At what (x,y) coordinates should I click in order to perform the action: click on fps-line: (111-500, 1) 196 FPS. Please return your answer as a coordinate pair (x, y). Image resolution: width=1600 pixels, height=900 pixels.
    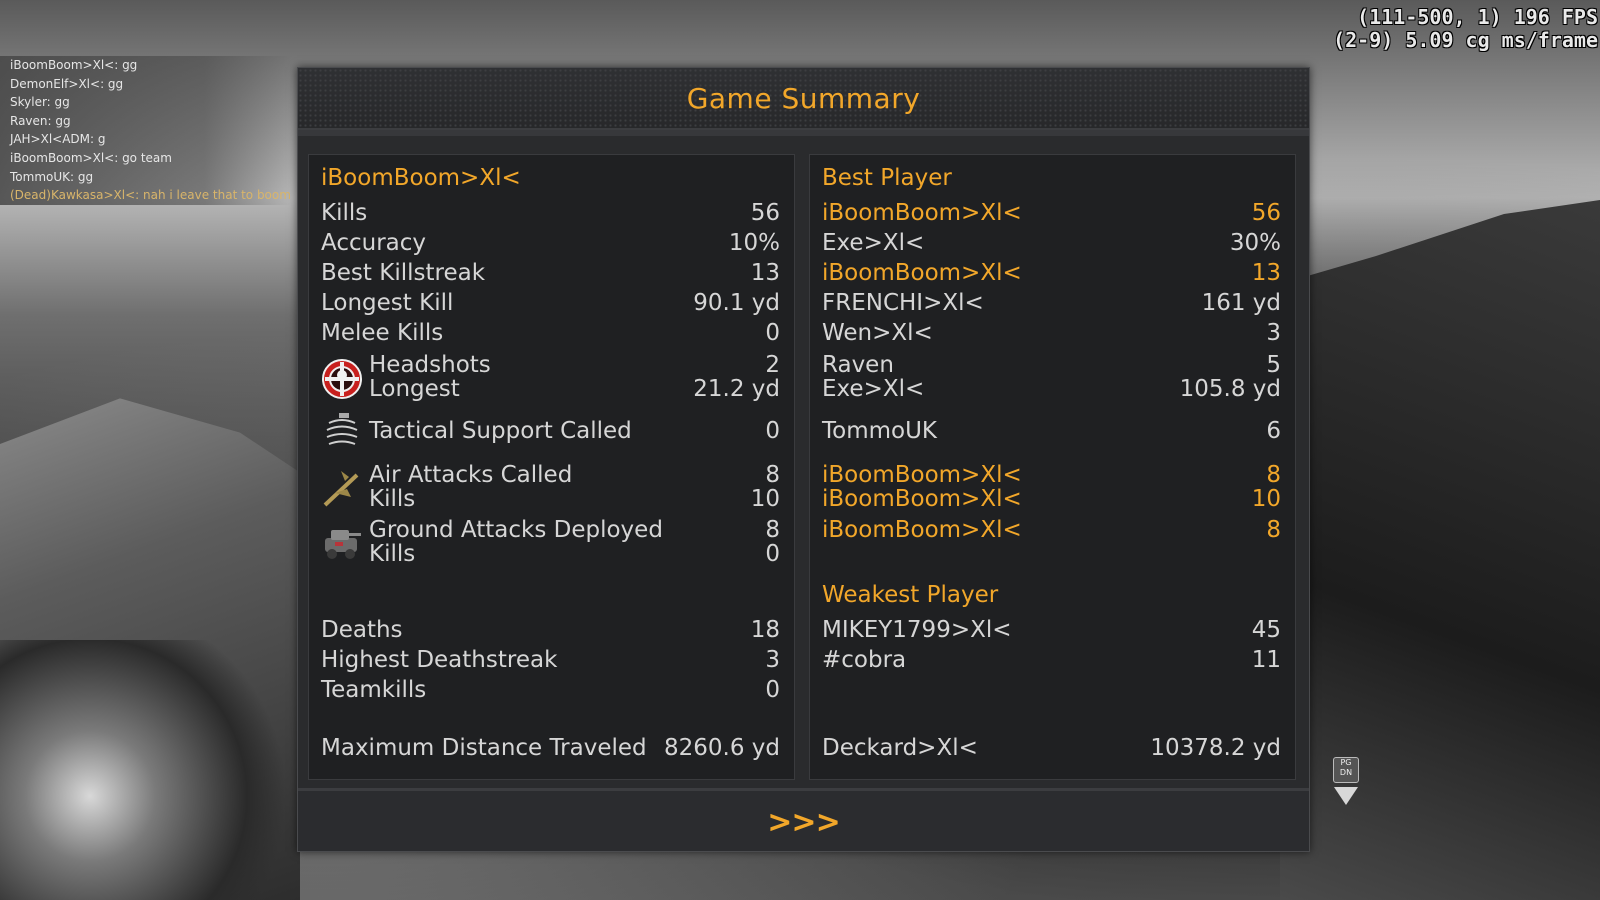
    Looking at the image, I should click on (1477, 17).